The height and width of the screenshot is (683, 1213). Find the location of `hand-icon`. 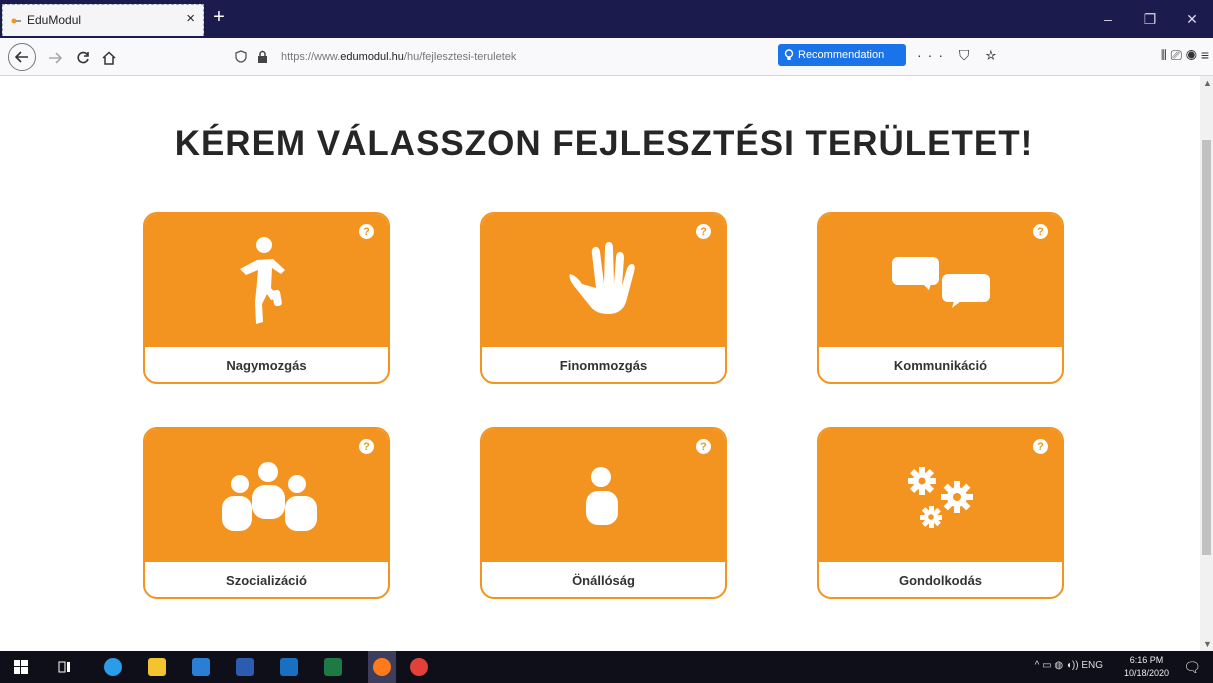

hand-icon is located at coordinates (602, 278).